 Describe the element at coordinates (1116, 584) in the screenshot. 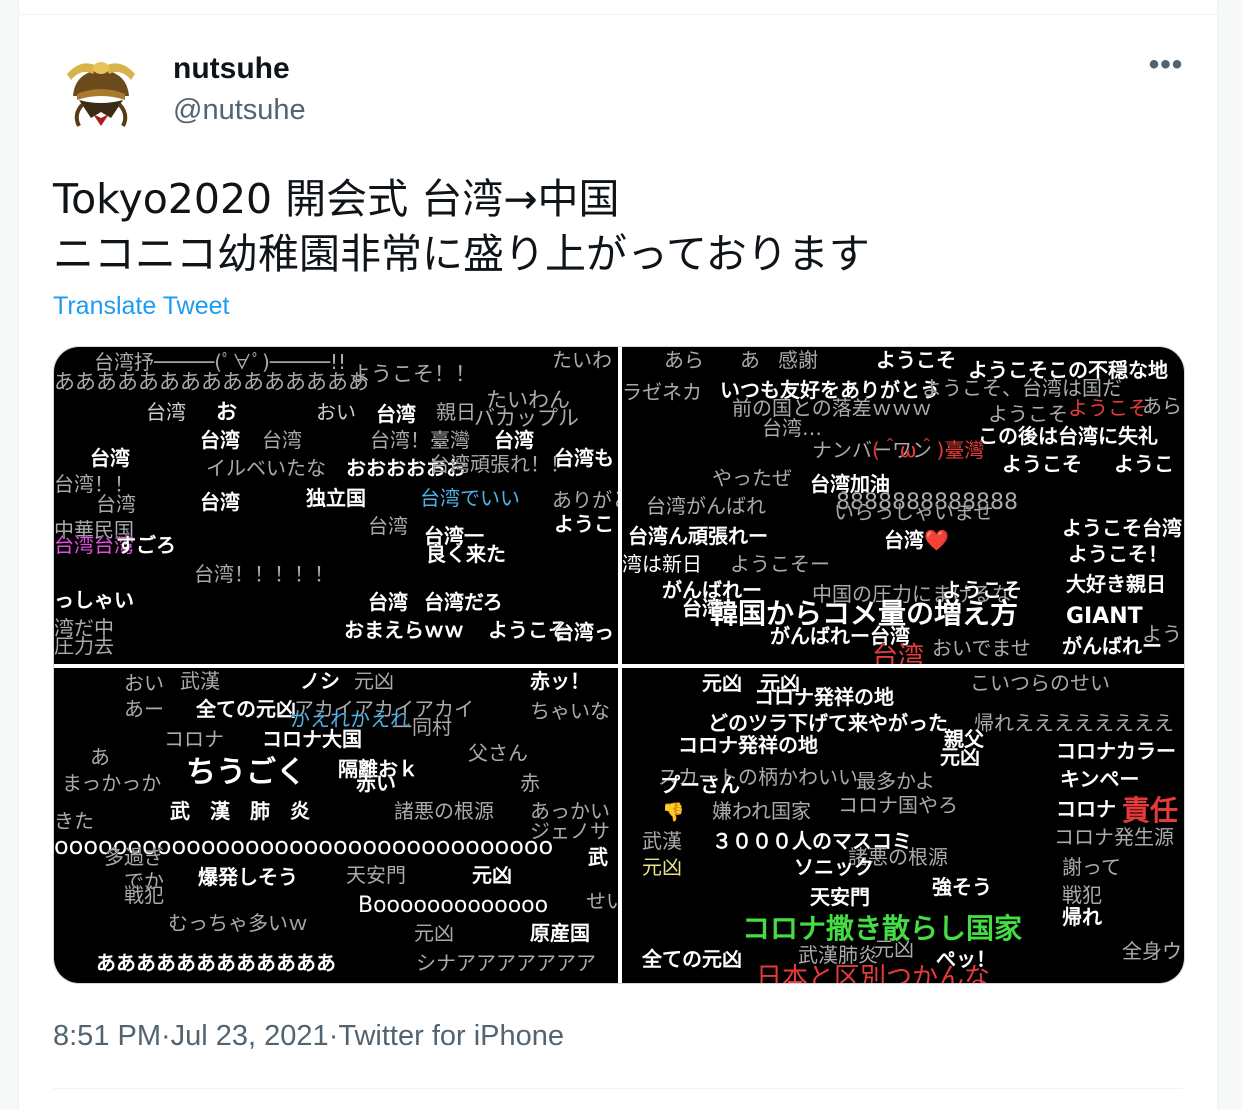

I see `danmaku-comment: 大好き親日` at that location.